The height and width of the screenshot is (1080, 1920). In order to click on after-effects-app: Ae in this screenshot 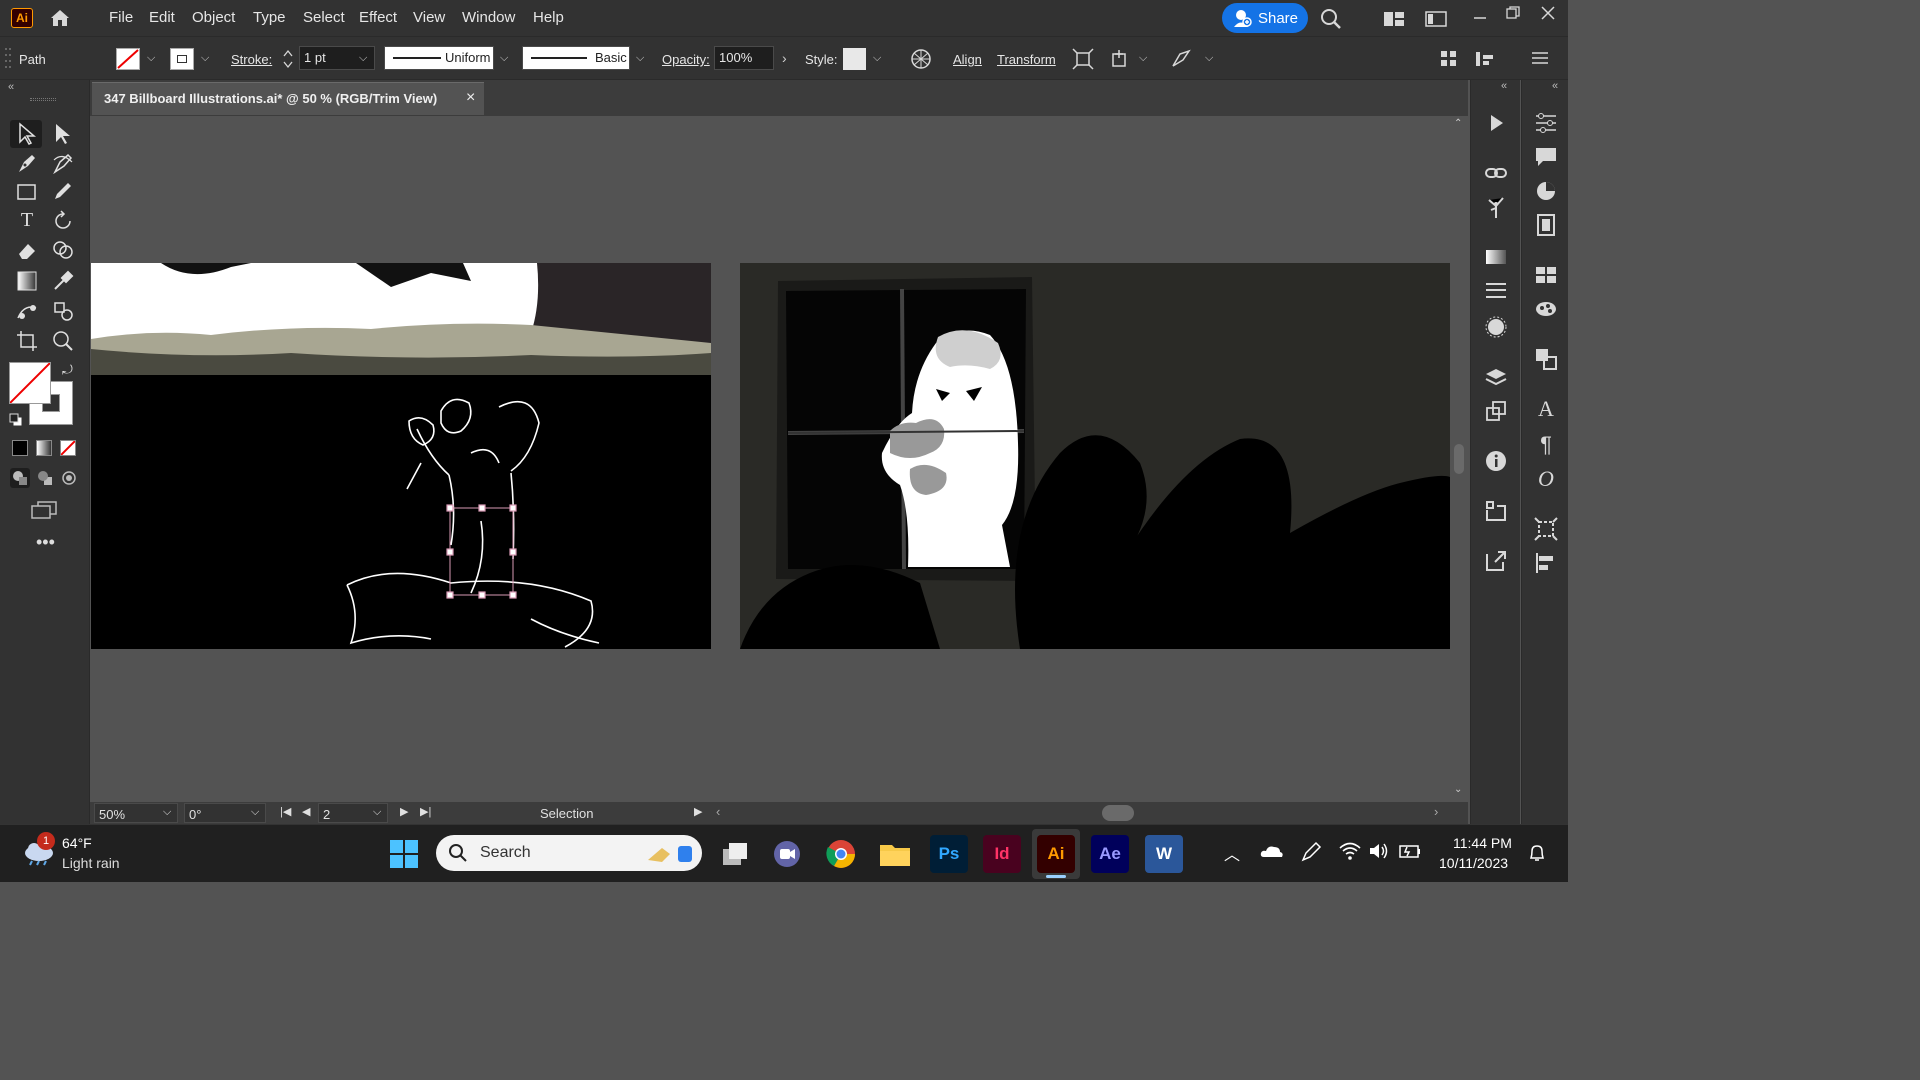, I will do `click(1110, 854)`.